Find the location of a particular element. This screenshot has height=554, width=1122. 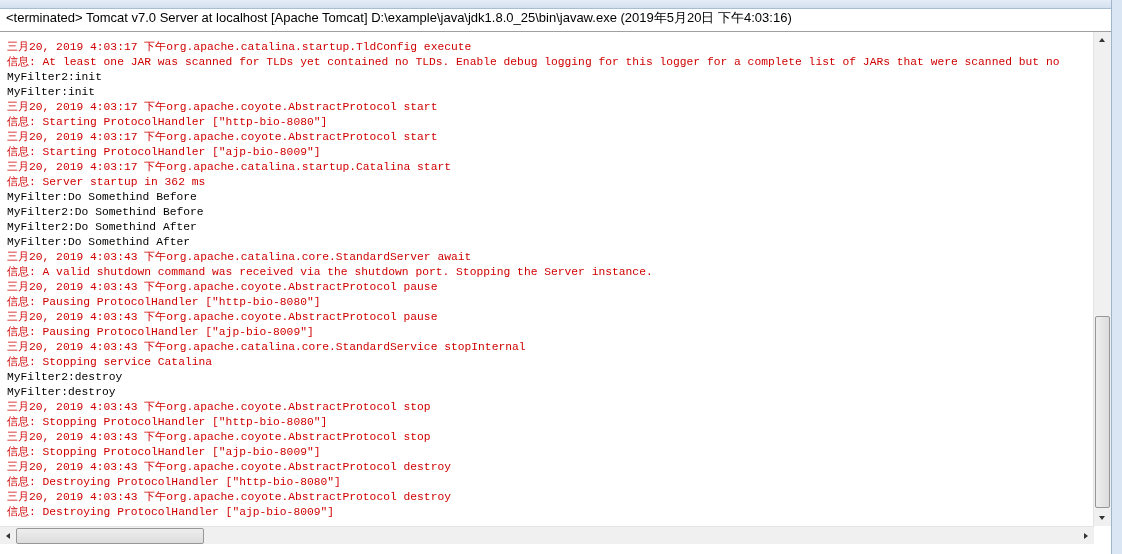

log-line: MyFilter:init is located at coordinates (52, 92).